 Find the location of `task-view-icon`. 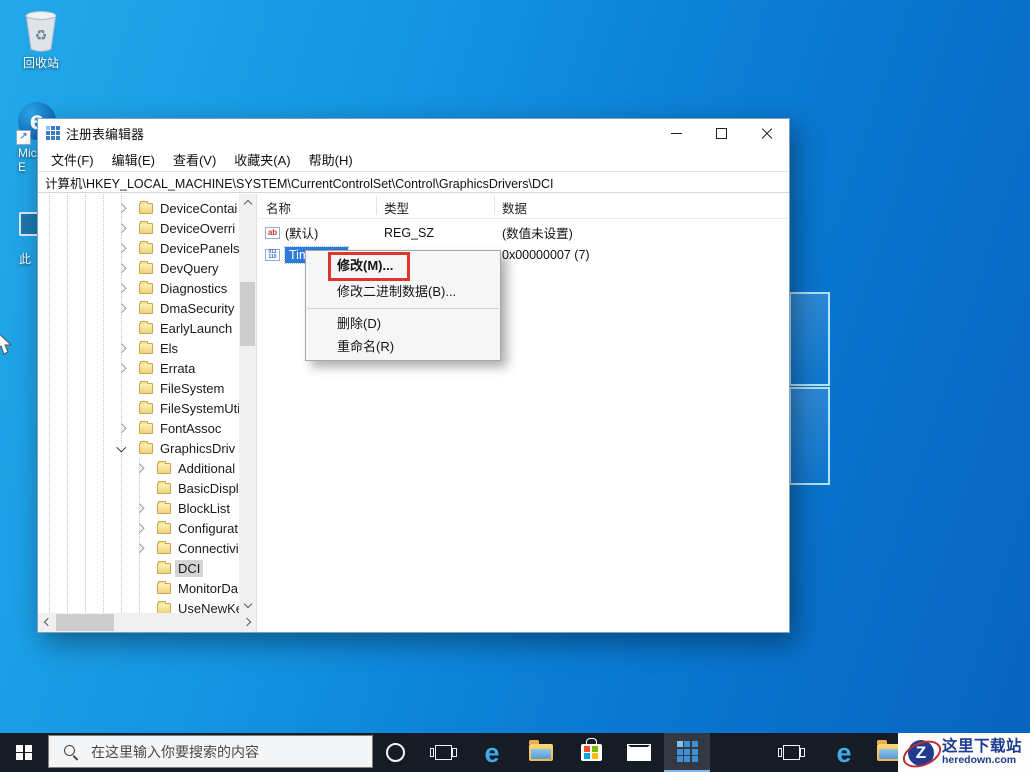

task-view-icon is located at coordinates (791, 752).